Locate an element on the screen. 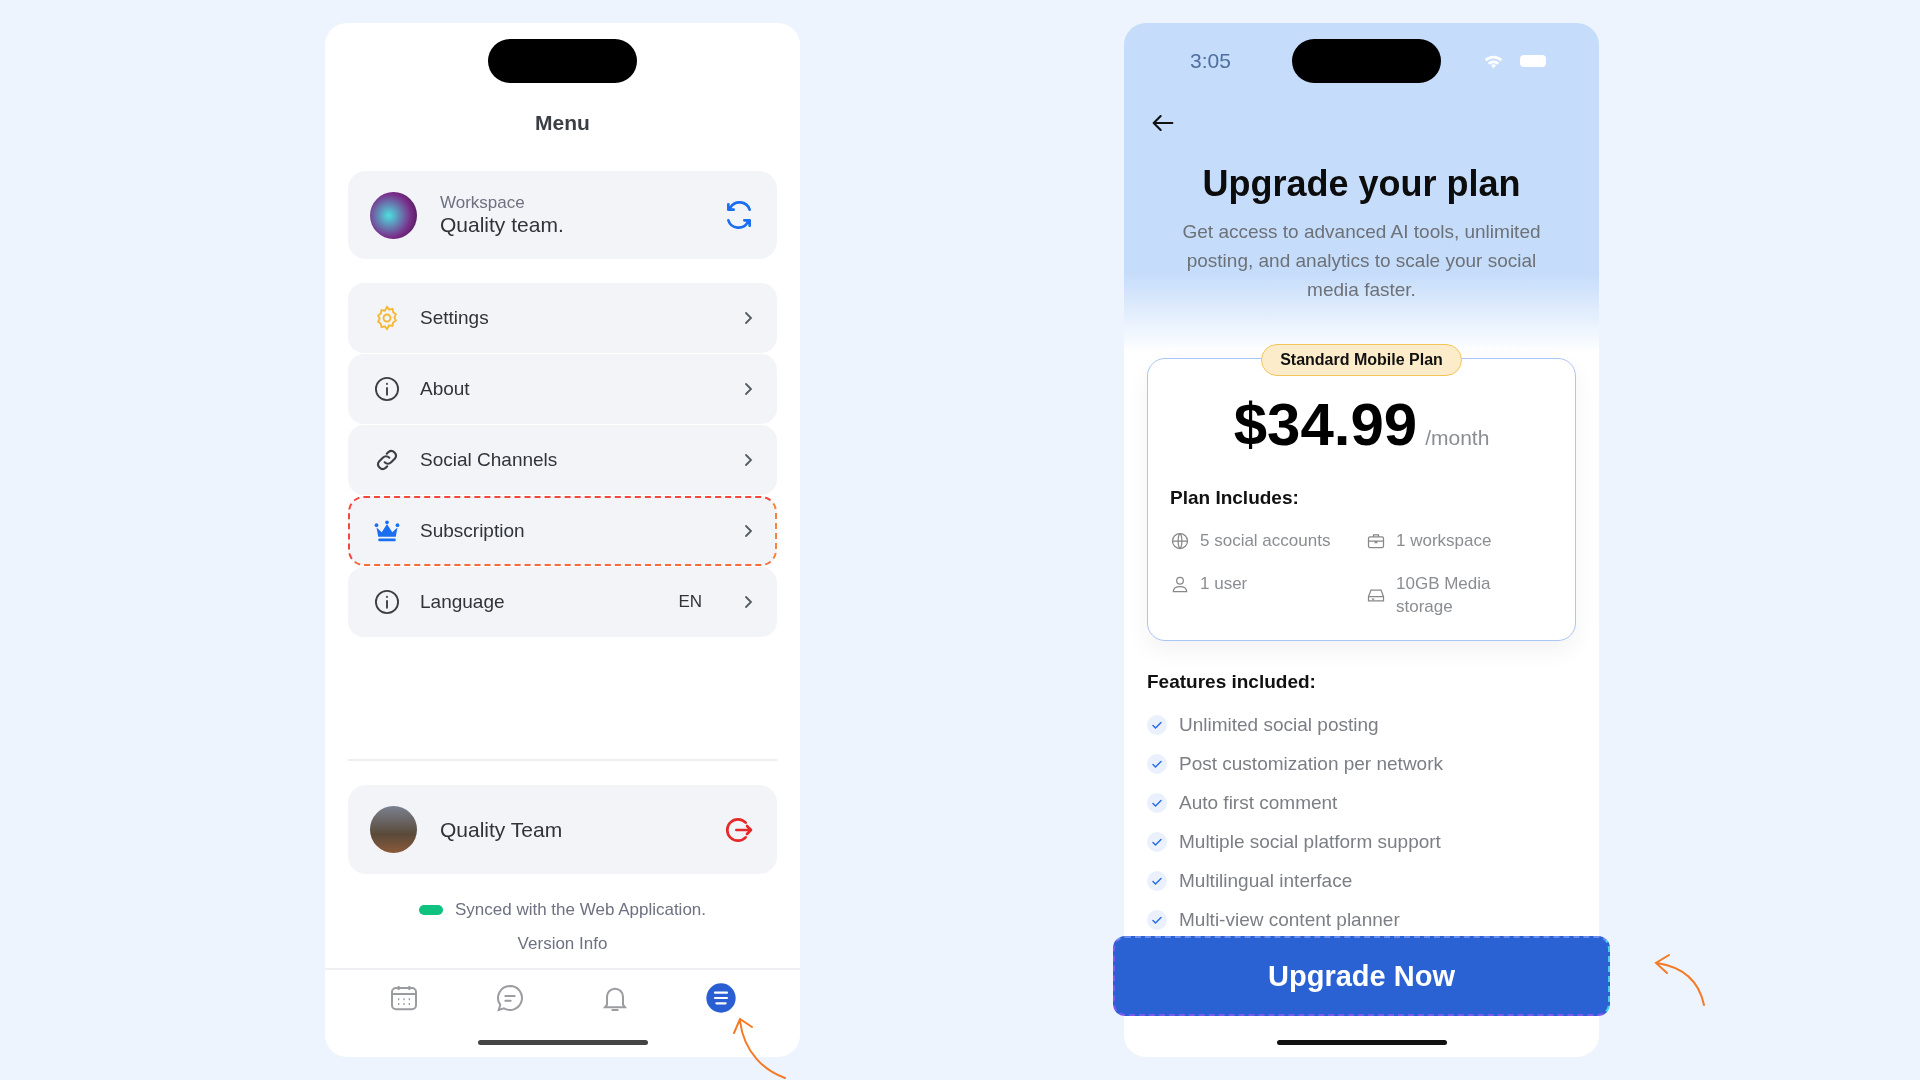 The width and height of the screenshot is (1920, 1080). plan-name-badge: Standard Mobile Plan is located at coordinates (1361, 360).